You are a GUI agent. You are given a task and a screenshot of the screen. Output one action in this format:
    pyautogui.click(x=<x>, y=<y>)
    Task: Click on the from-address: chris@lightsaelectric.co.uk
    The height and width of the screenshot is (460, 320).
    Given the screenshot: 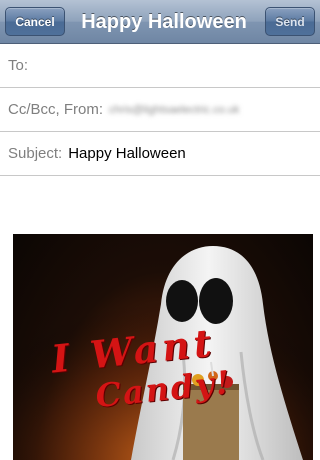 What is the action you would take?
    pyautogui.click(x=174, y=110)
    